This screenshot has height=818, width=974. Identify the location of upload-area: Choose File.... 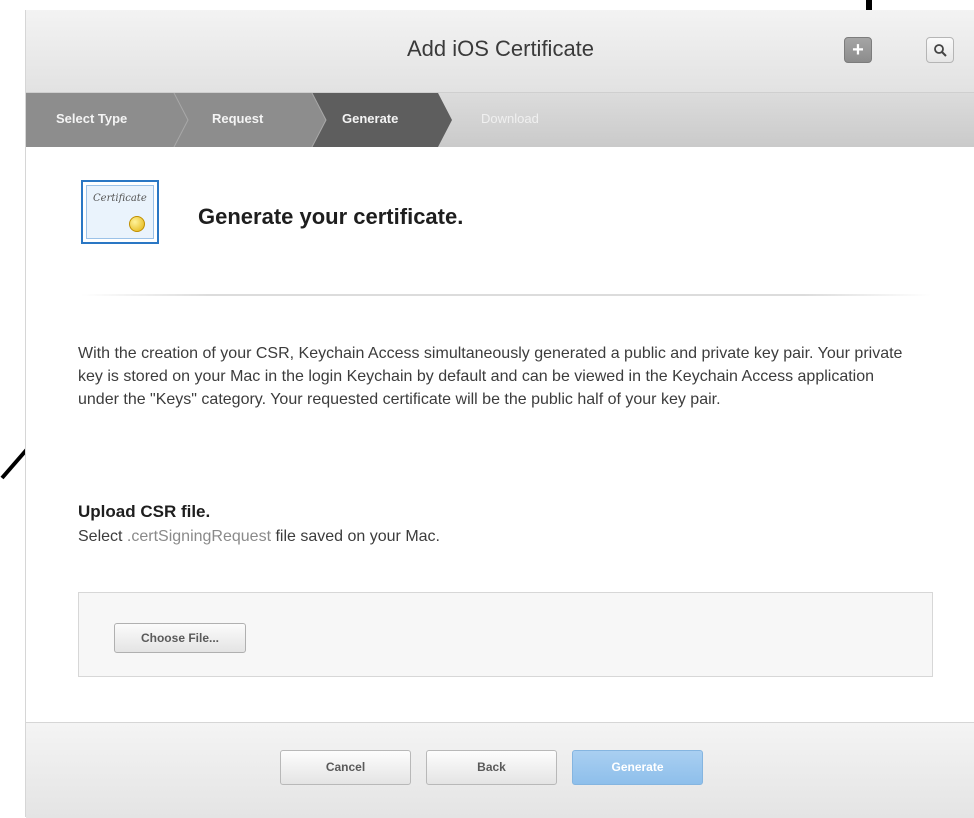
(505, 634).